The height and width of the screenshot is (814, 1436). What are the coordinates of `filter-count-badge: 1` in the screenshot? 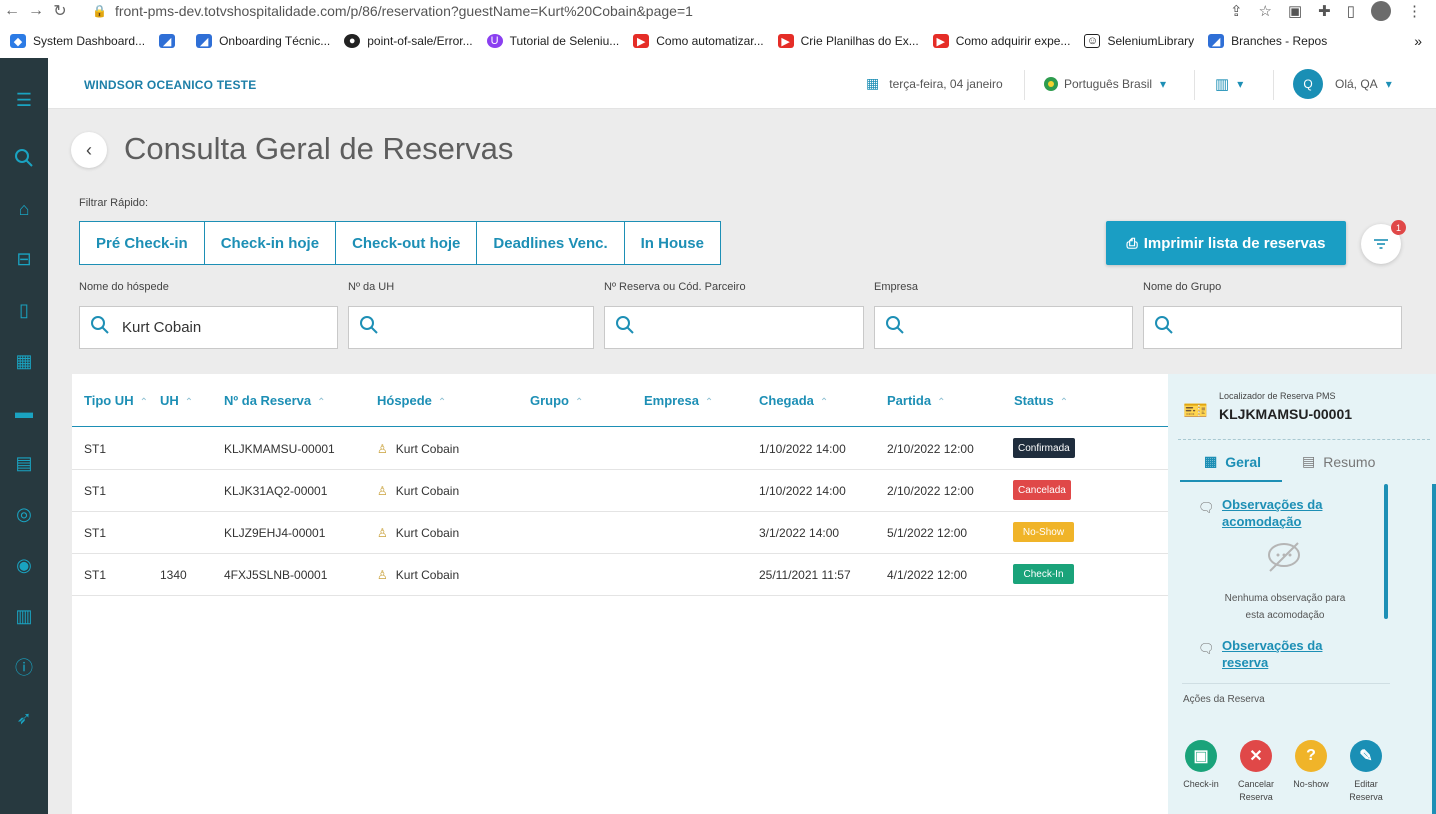 It's located at (1398, 227).